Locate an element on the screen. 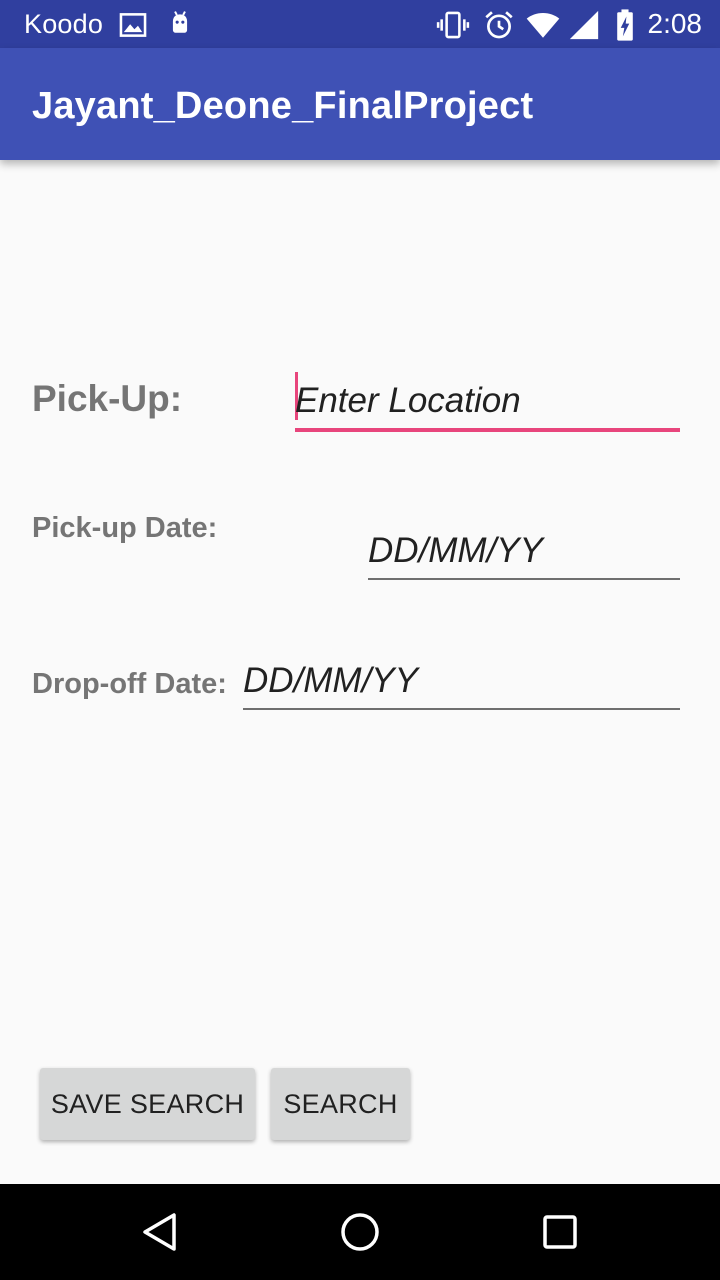 The width and height of the screenshot is (720, 1280). dropoff-date-label: Drop-off Date: is located at coordinates (129, 684).